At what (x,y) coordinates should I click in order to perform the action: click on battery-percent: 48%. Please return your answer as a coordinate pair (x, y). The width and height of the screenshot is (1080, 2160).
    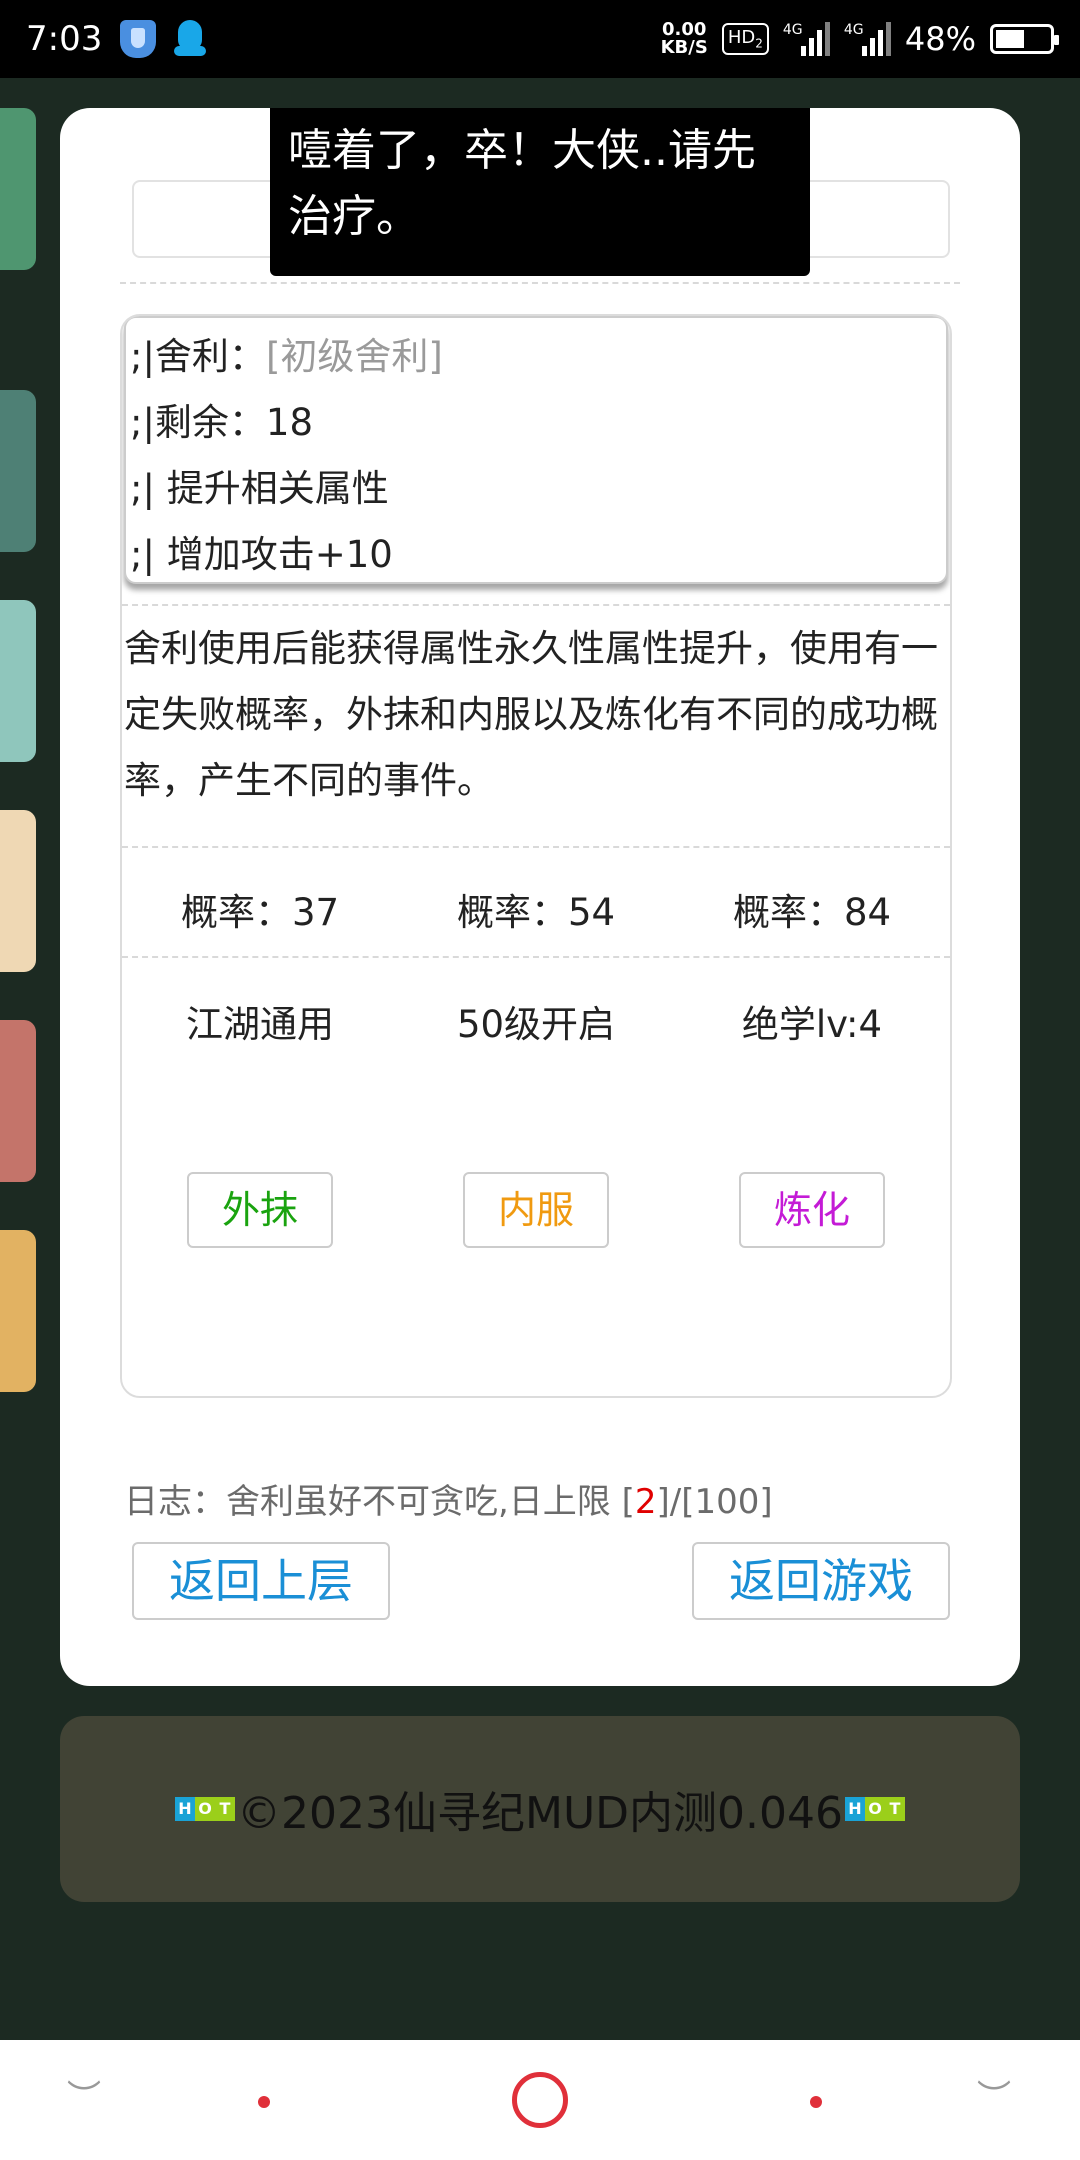
    Looking at the image, I should click on (940, 39).